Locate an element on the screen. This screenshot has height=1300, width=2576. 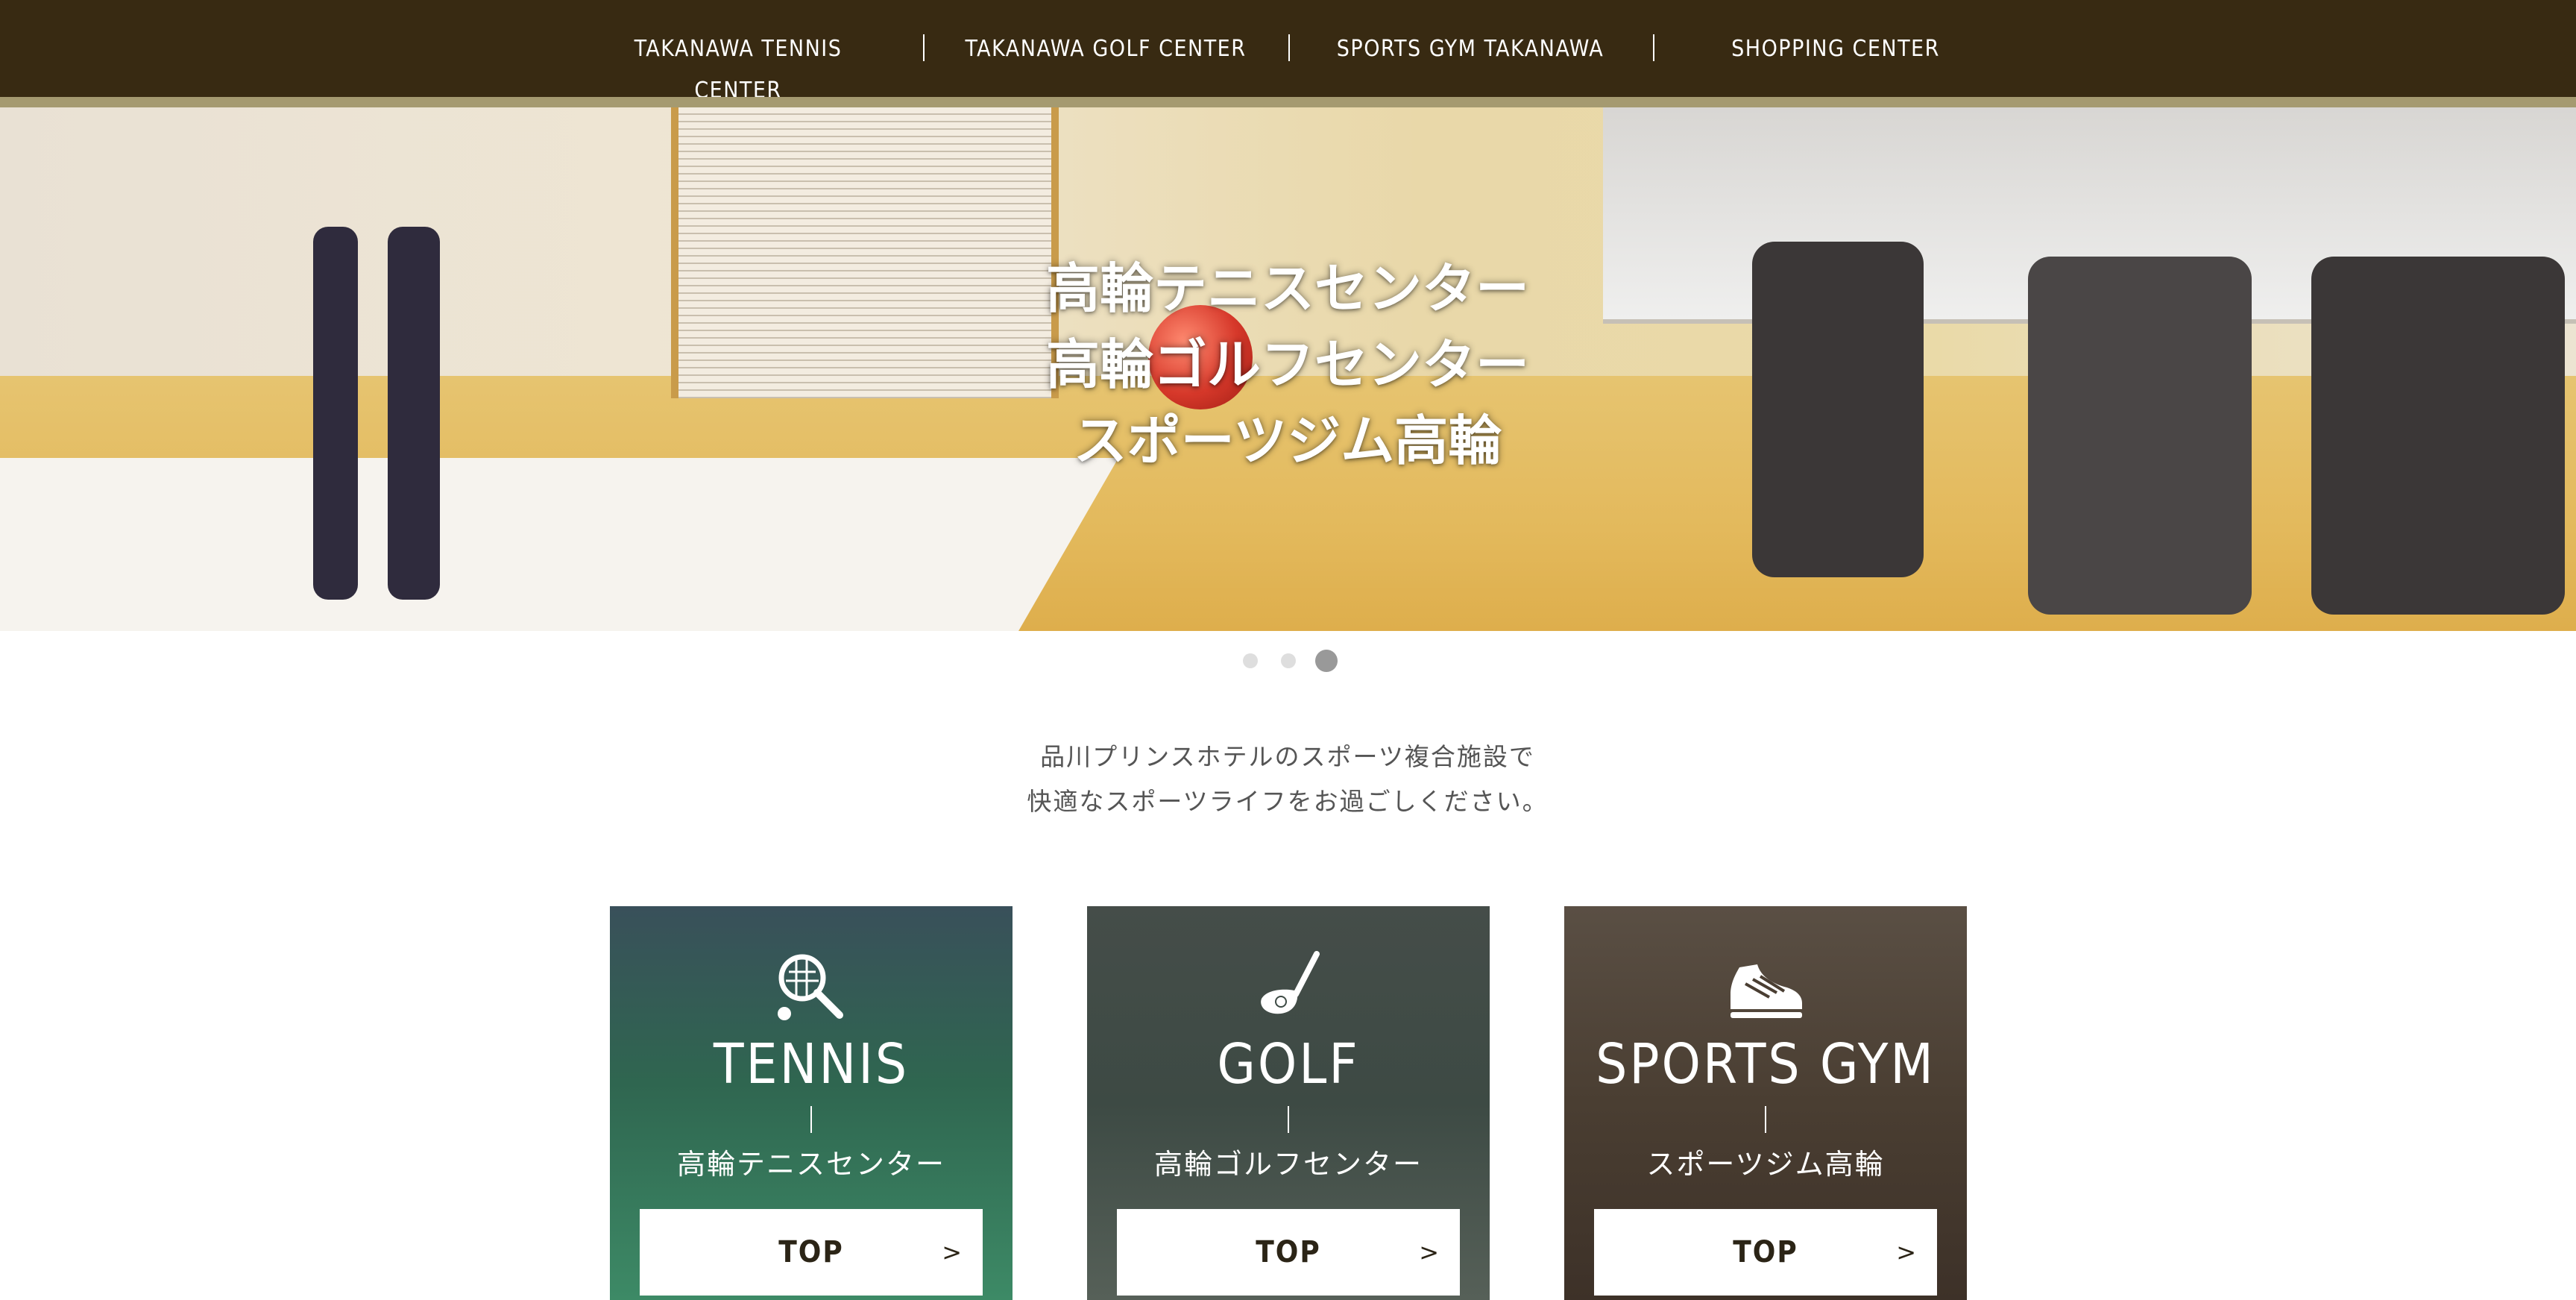
hero-photo-mat is located at coordinates (559, 544).